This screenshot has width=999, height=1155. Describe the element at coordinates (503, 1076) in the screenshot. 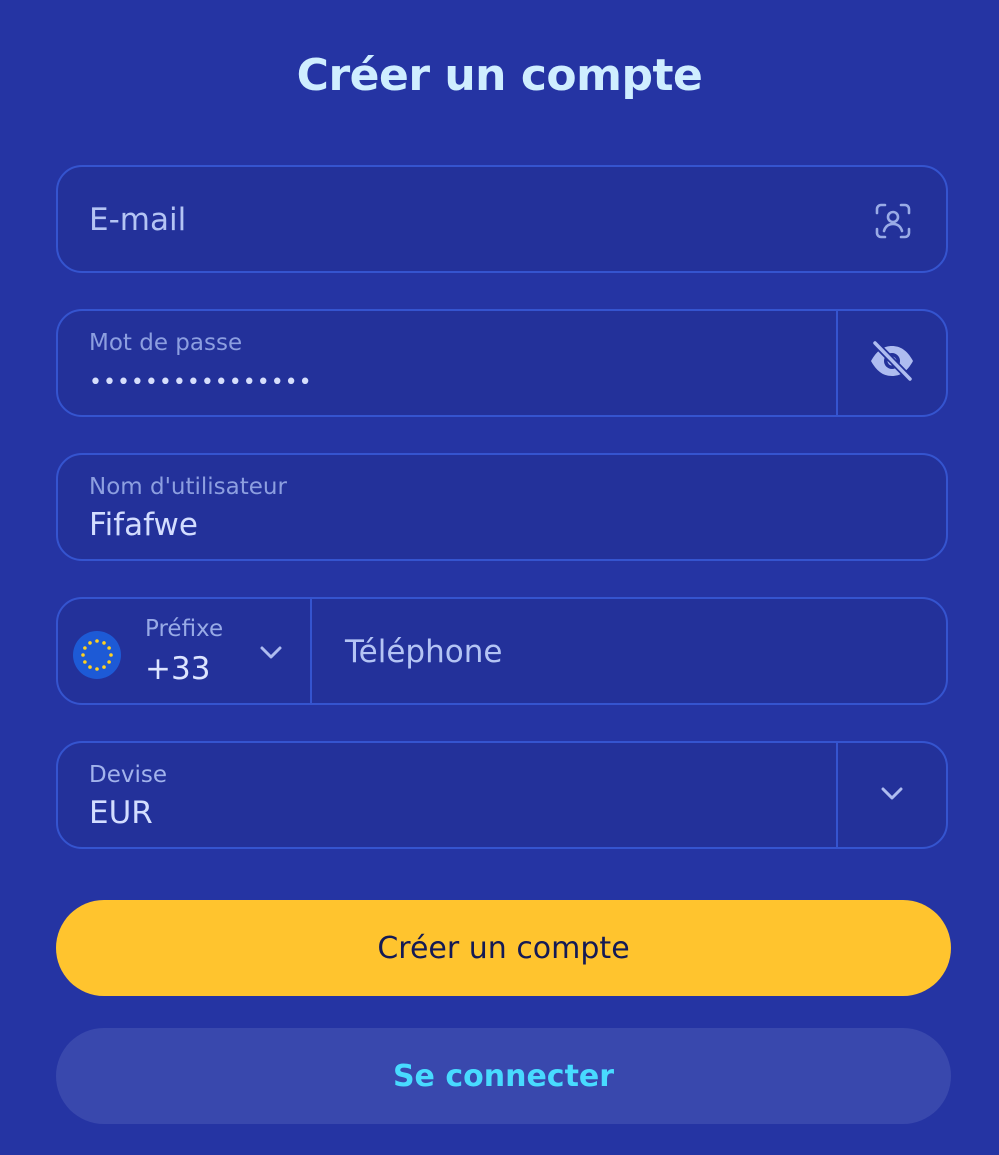

I see `login-button: Se connecter` at that location.